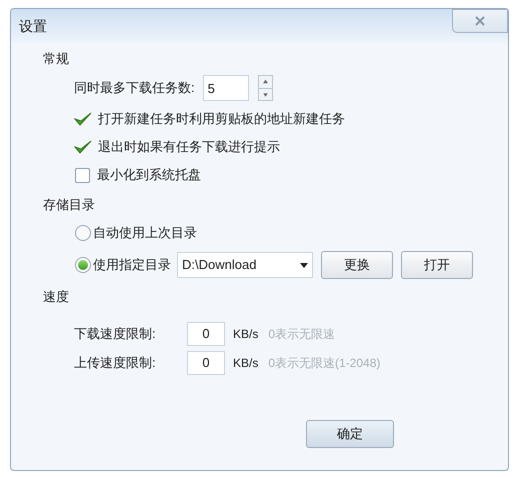 Image resolution: width=519 pixels, height=477 pixels. I want to click on close-icon, so click(480, 21).